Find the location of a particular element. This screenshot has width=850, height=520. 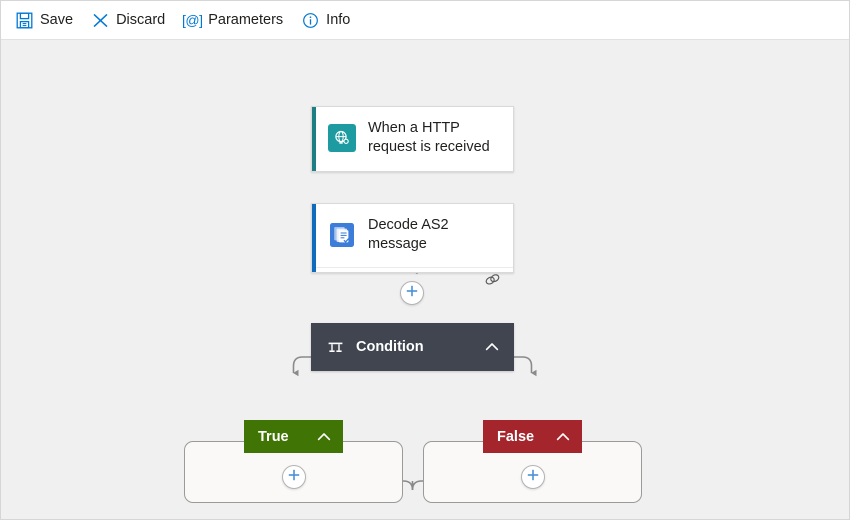

info-icon is located at coordinates (310, 20).